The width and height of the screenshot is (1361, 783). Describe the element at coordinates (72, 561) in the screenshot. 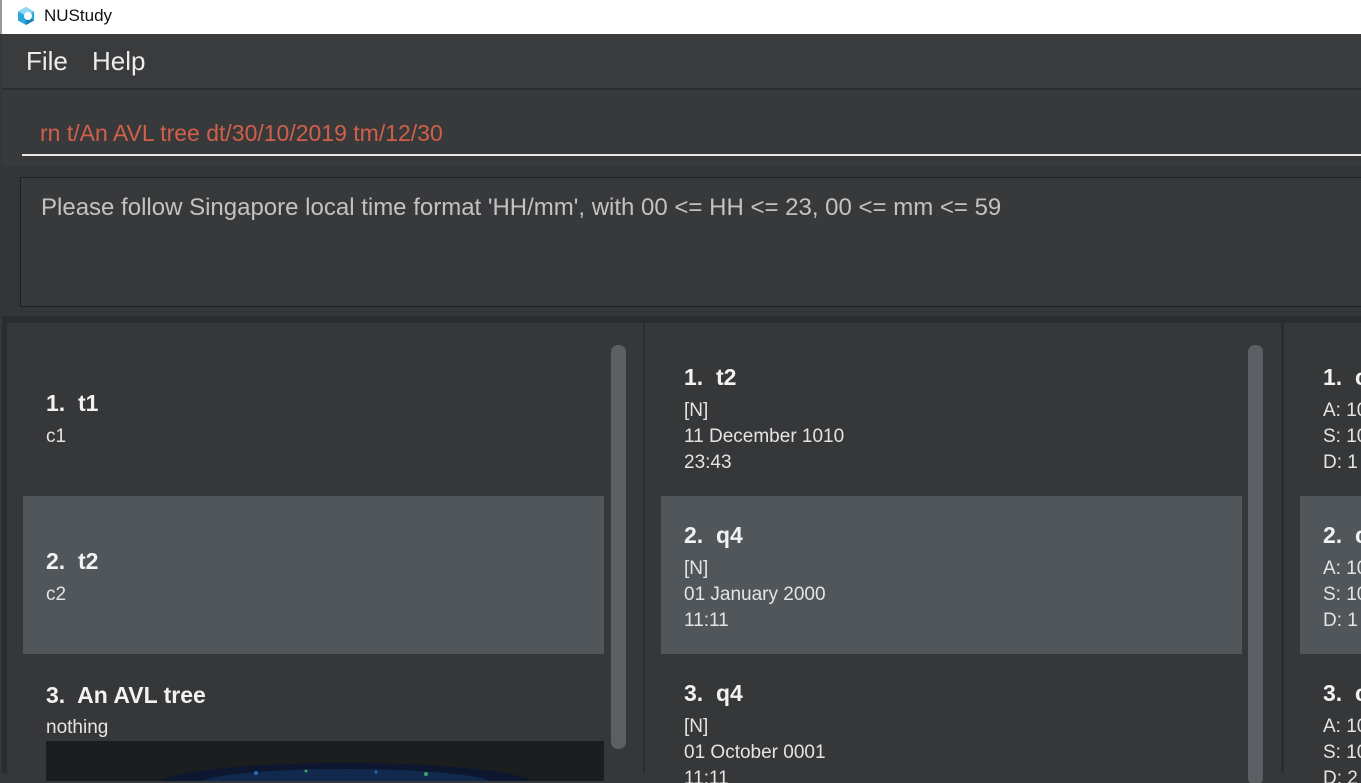

I see `question-title-2: 2. t2` at that location.